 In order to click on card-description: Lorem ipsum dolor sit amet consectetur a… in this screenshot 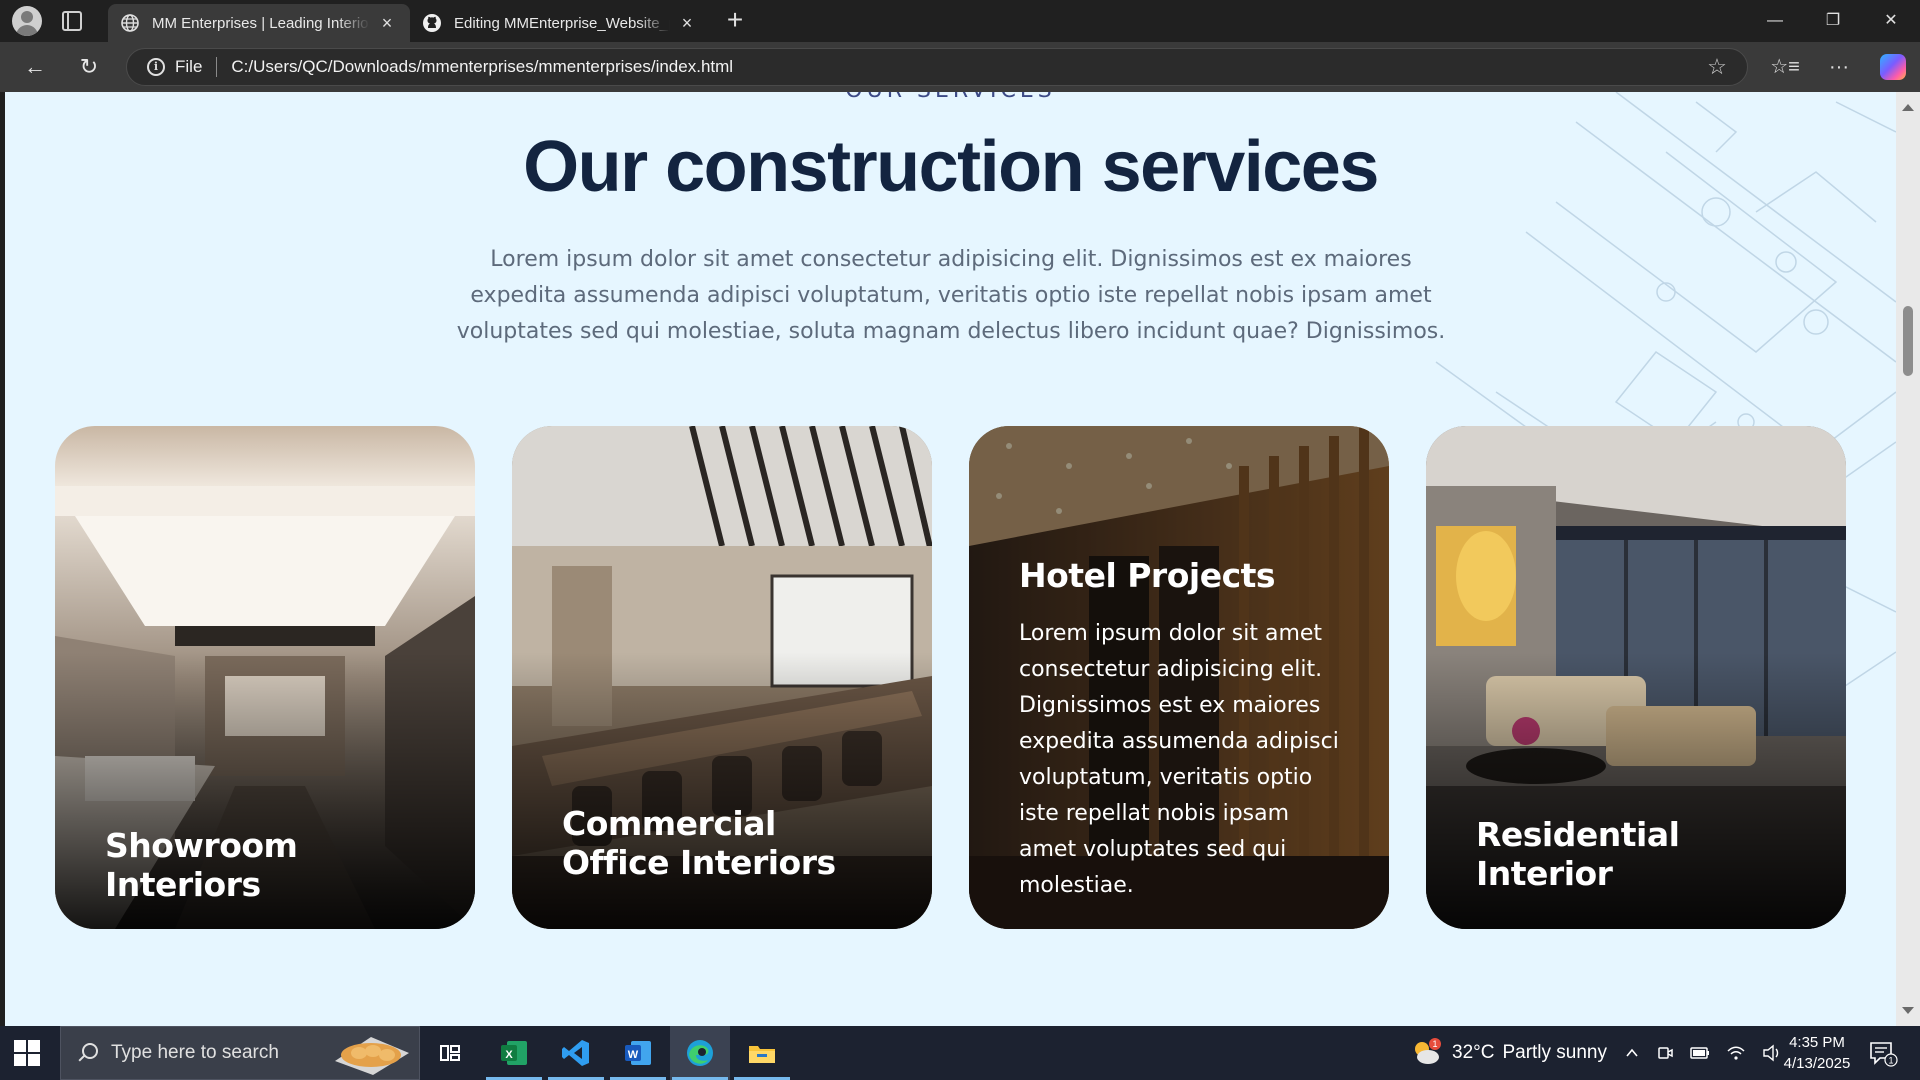, I will do `click(1179, 759)`.